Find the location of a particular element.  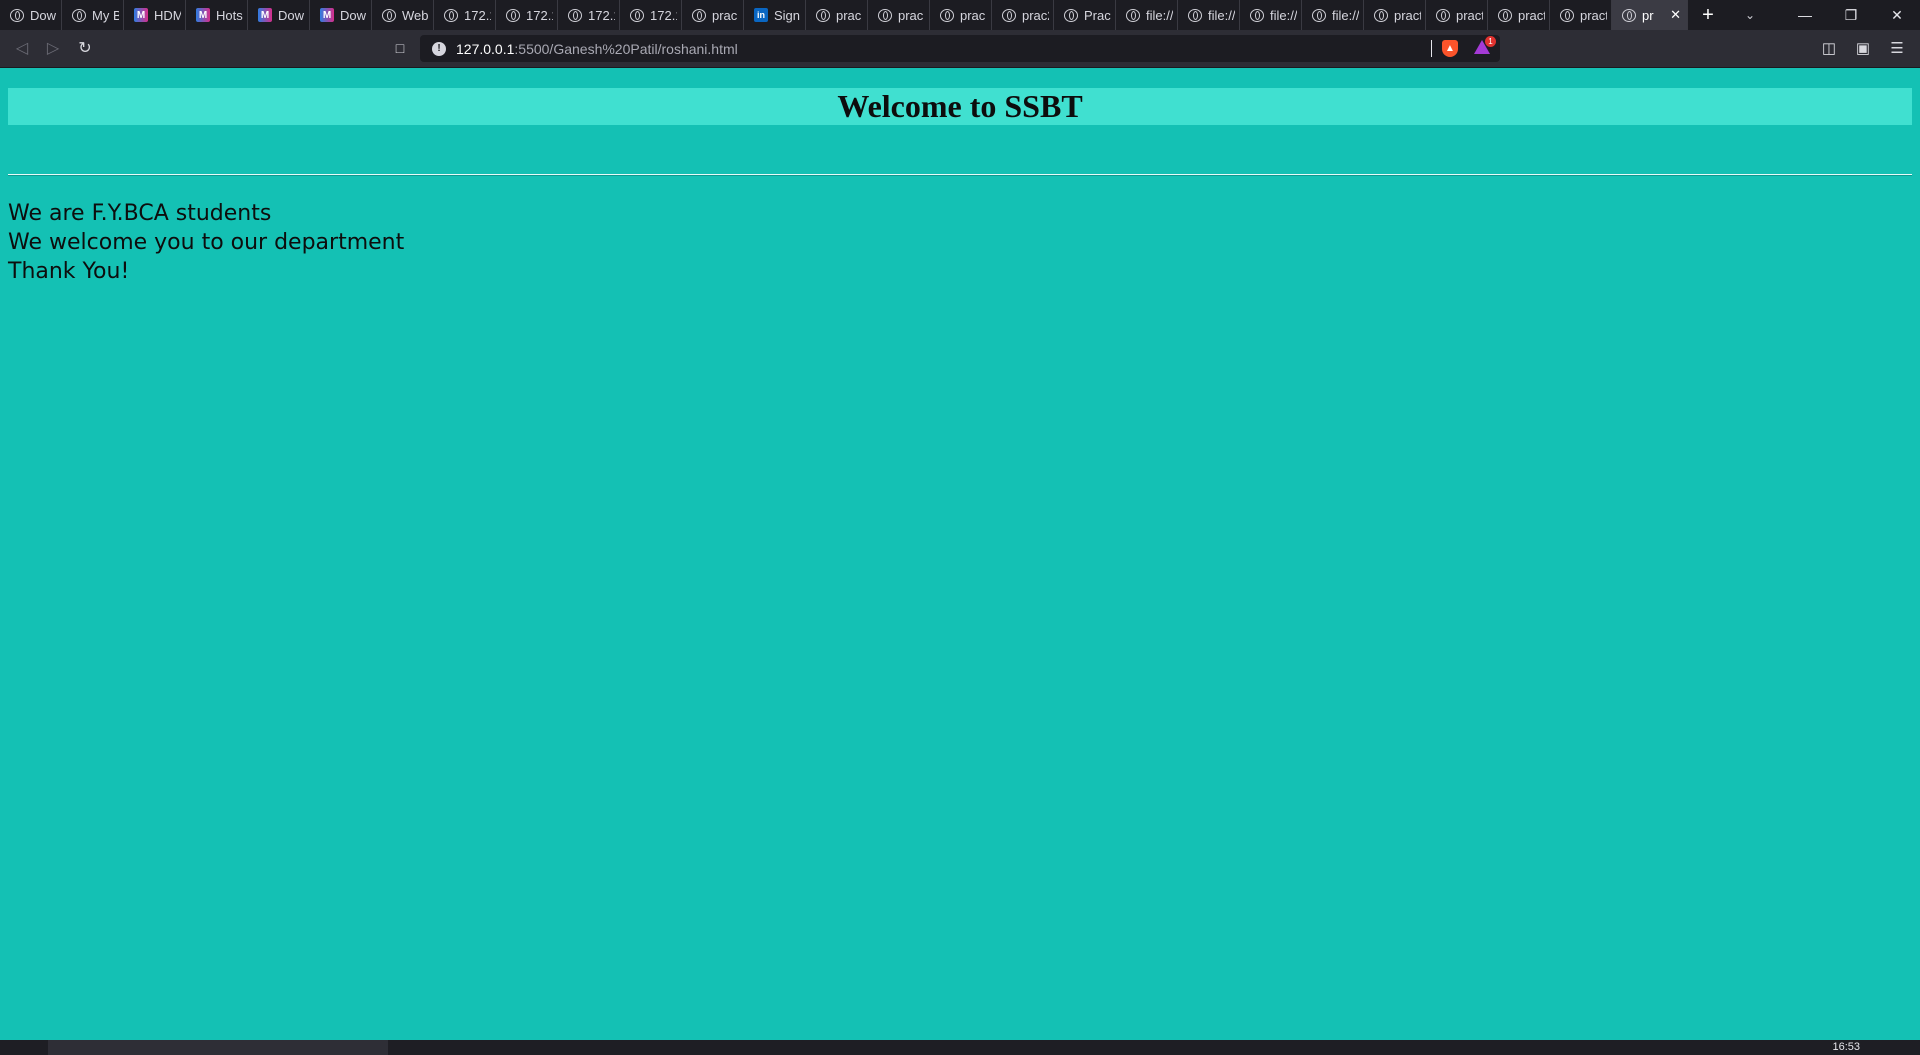

close-window-icon: ✕ is located at coordinates (1897, 15).